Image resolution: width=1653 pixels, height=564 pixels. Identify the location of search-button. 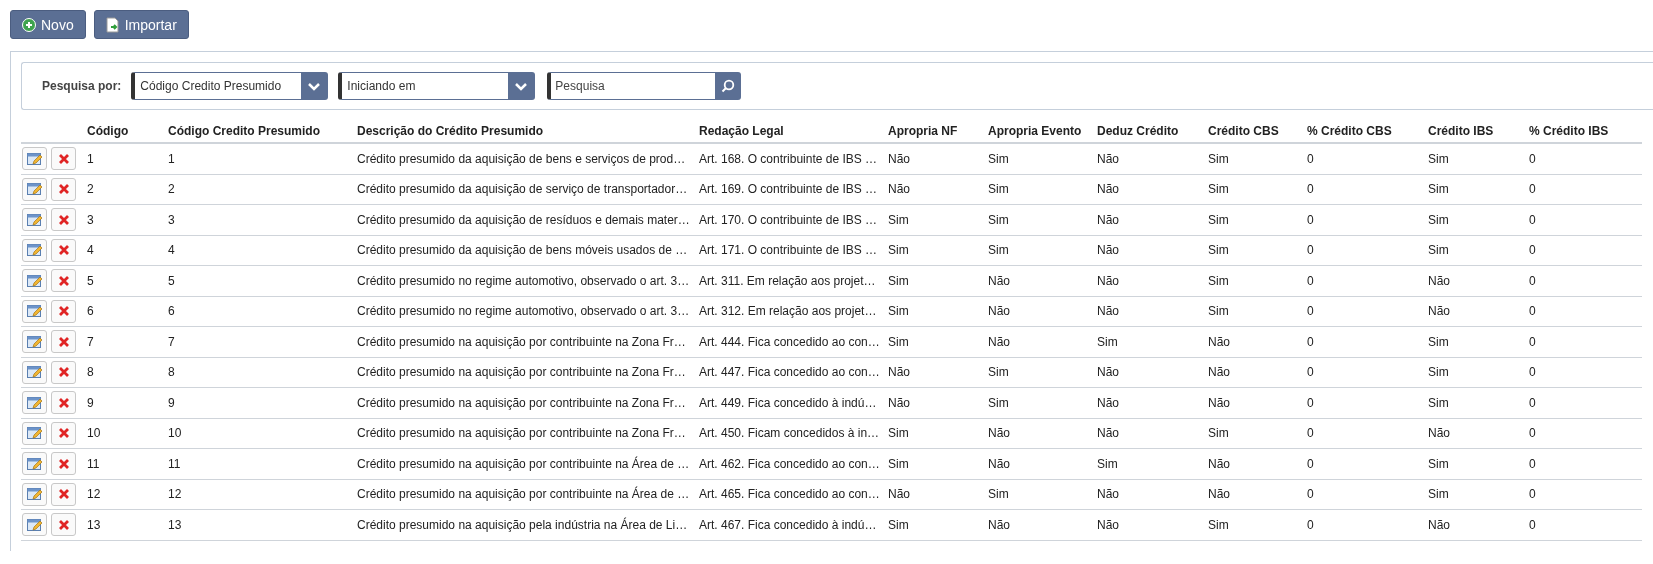
(728, 86).